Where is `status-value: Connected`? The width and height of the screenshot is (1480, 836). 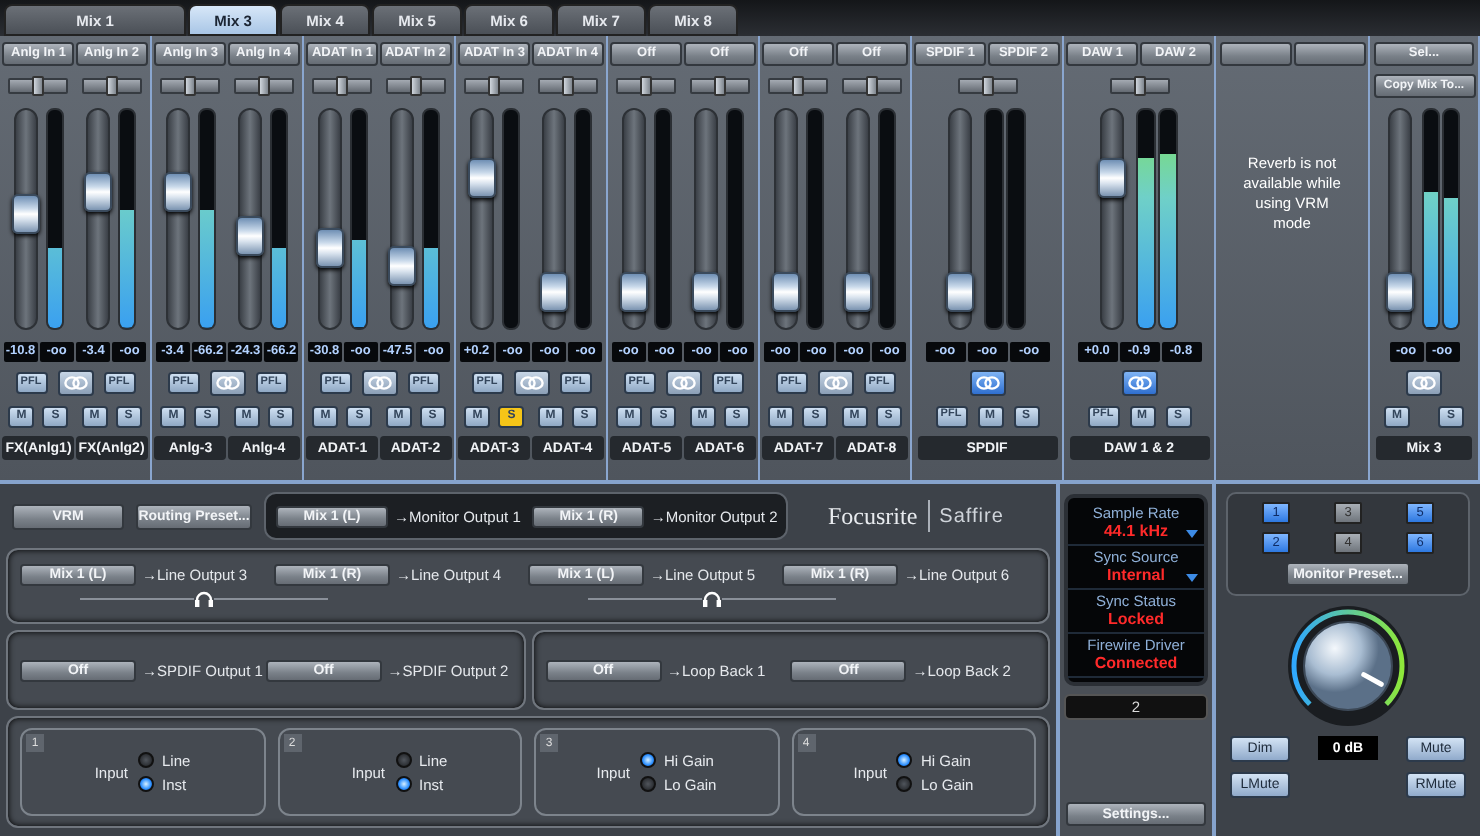
status-value: Connected is located at coordinates (1136, 663).